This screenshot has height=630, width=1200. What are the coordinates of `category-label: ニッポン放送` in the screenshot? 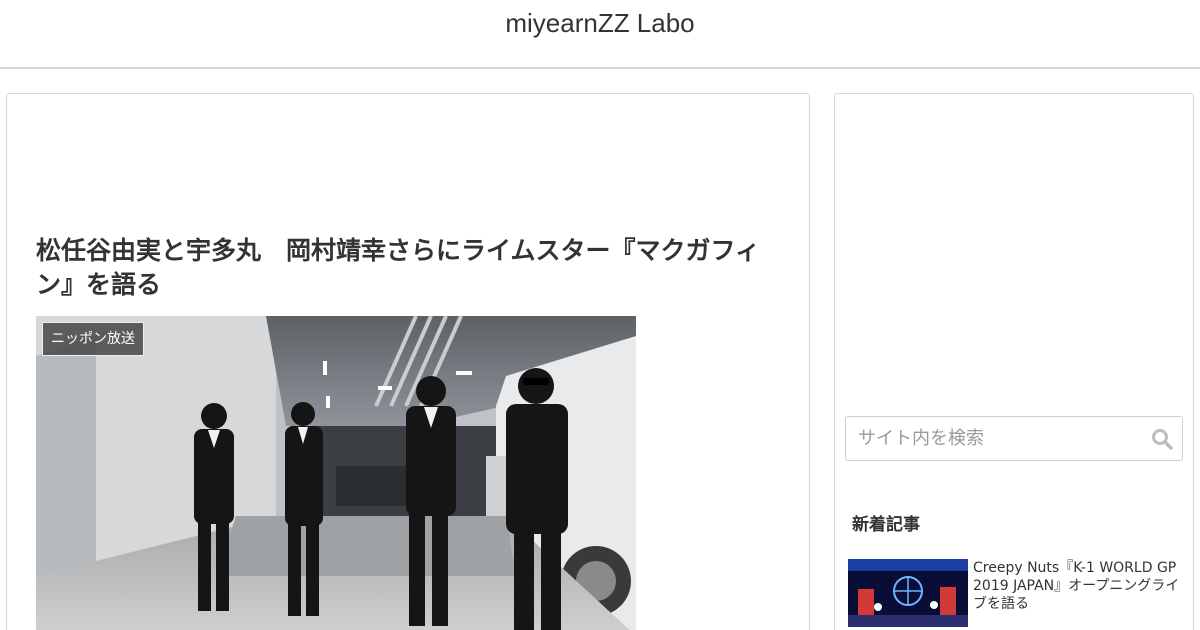 It's located at (93, 339).